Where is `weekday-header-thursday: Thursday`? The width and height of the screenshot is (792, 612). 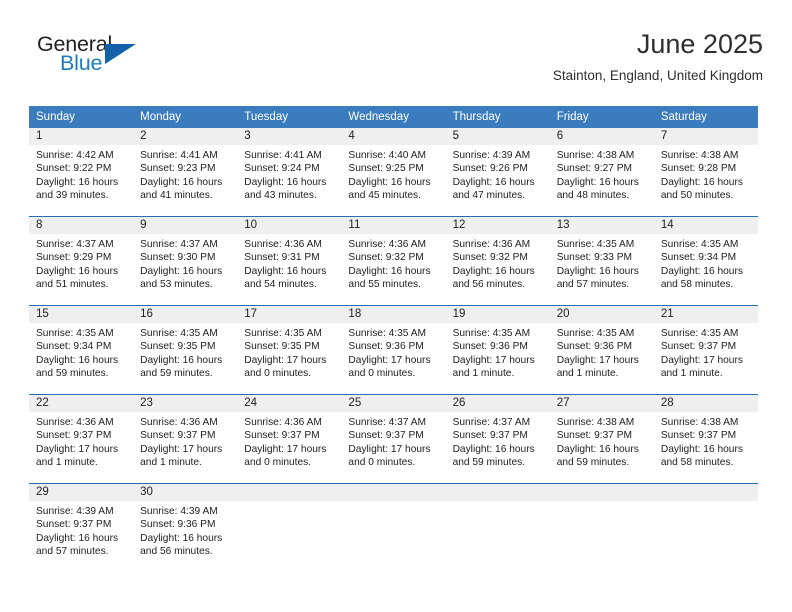
weekday-header-thursday: Thursday is located at coordinates (497, 117).